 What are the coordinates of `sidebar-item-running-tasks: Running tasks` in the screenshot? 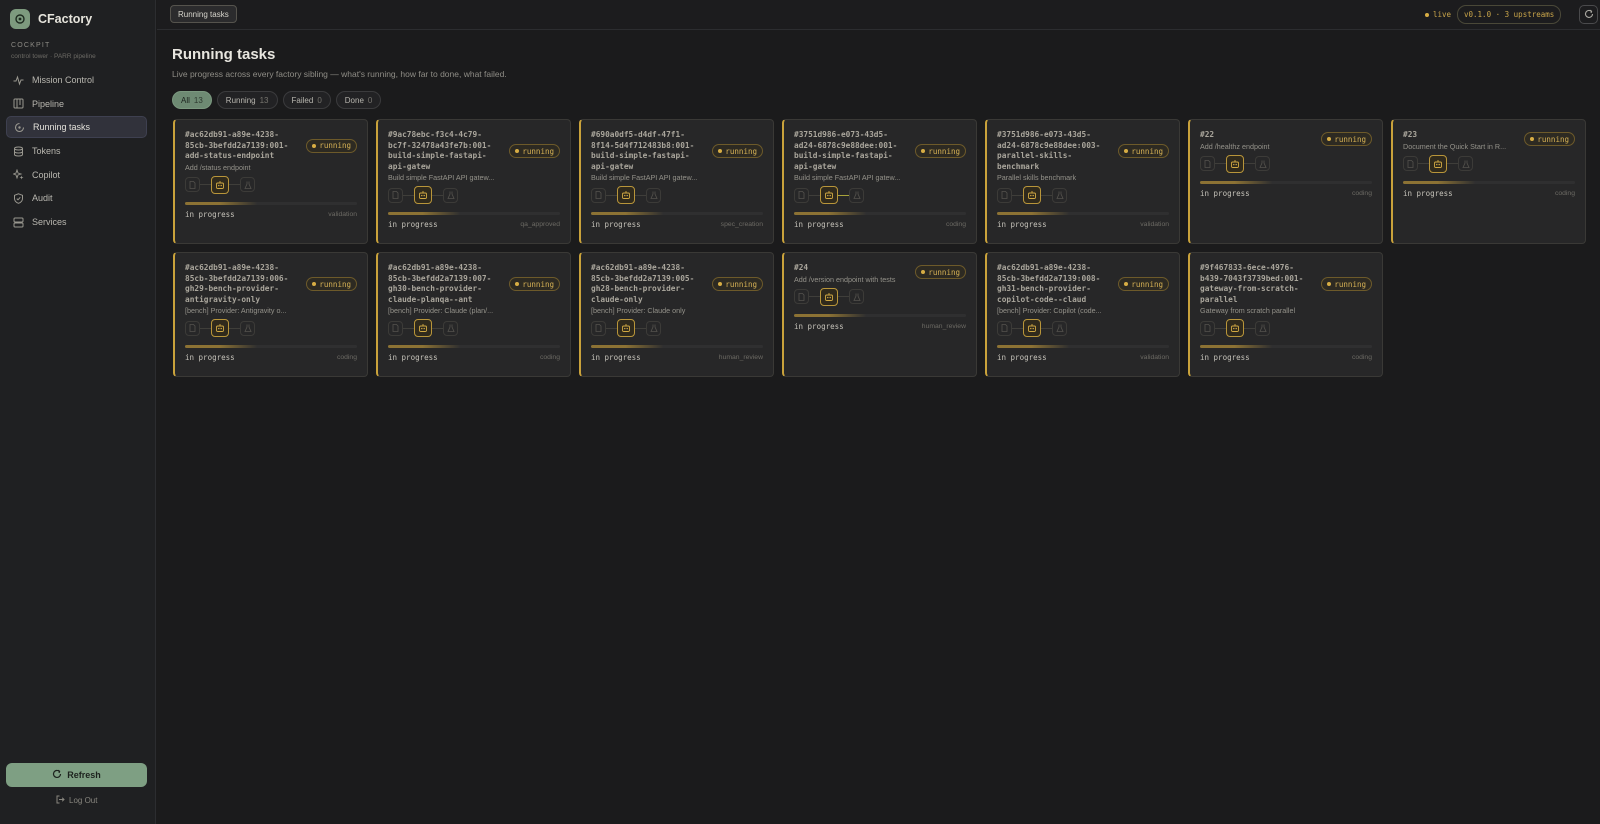 It's located at (76, 127).